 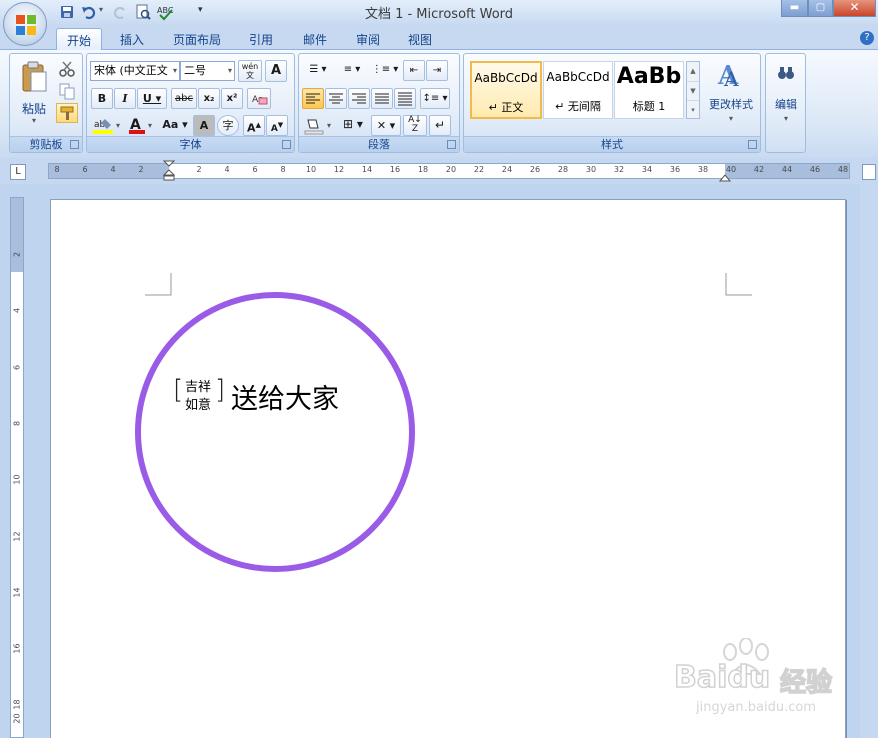 What do you see at coordinates (731, 94) in the screenshot?
I see `change-styles-button: A A 更改样式 ▾` at bounding box center [731, 94].